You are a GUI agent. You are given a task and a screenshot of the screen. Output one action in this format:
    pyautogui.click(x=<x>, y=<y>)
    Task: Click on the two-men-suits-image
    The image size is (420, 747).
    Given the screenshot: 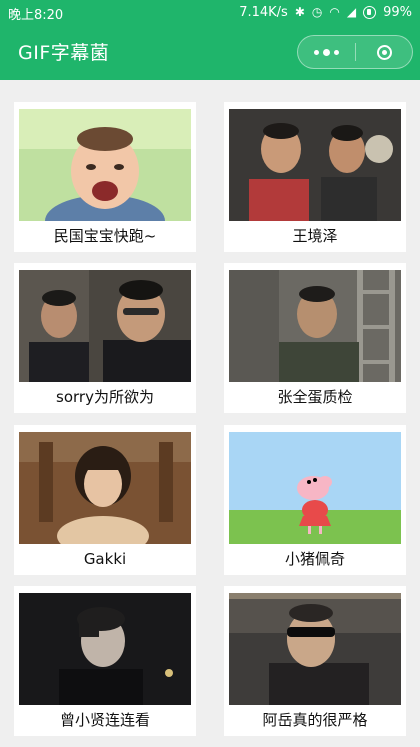 What is the action you would take?
    pyautogui.click(x=105, y=326)
    